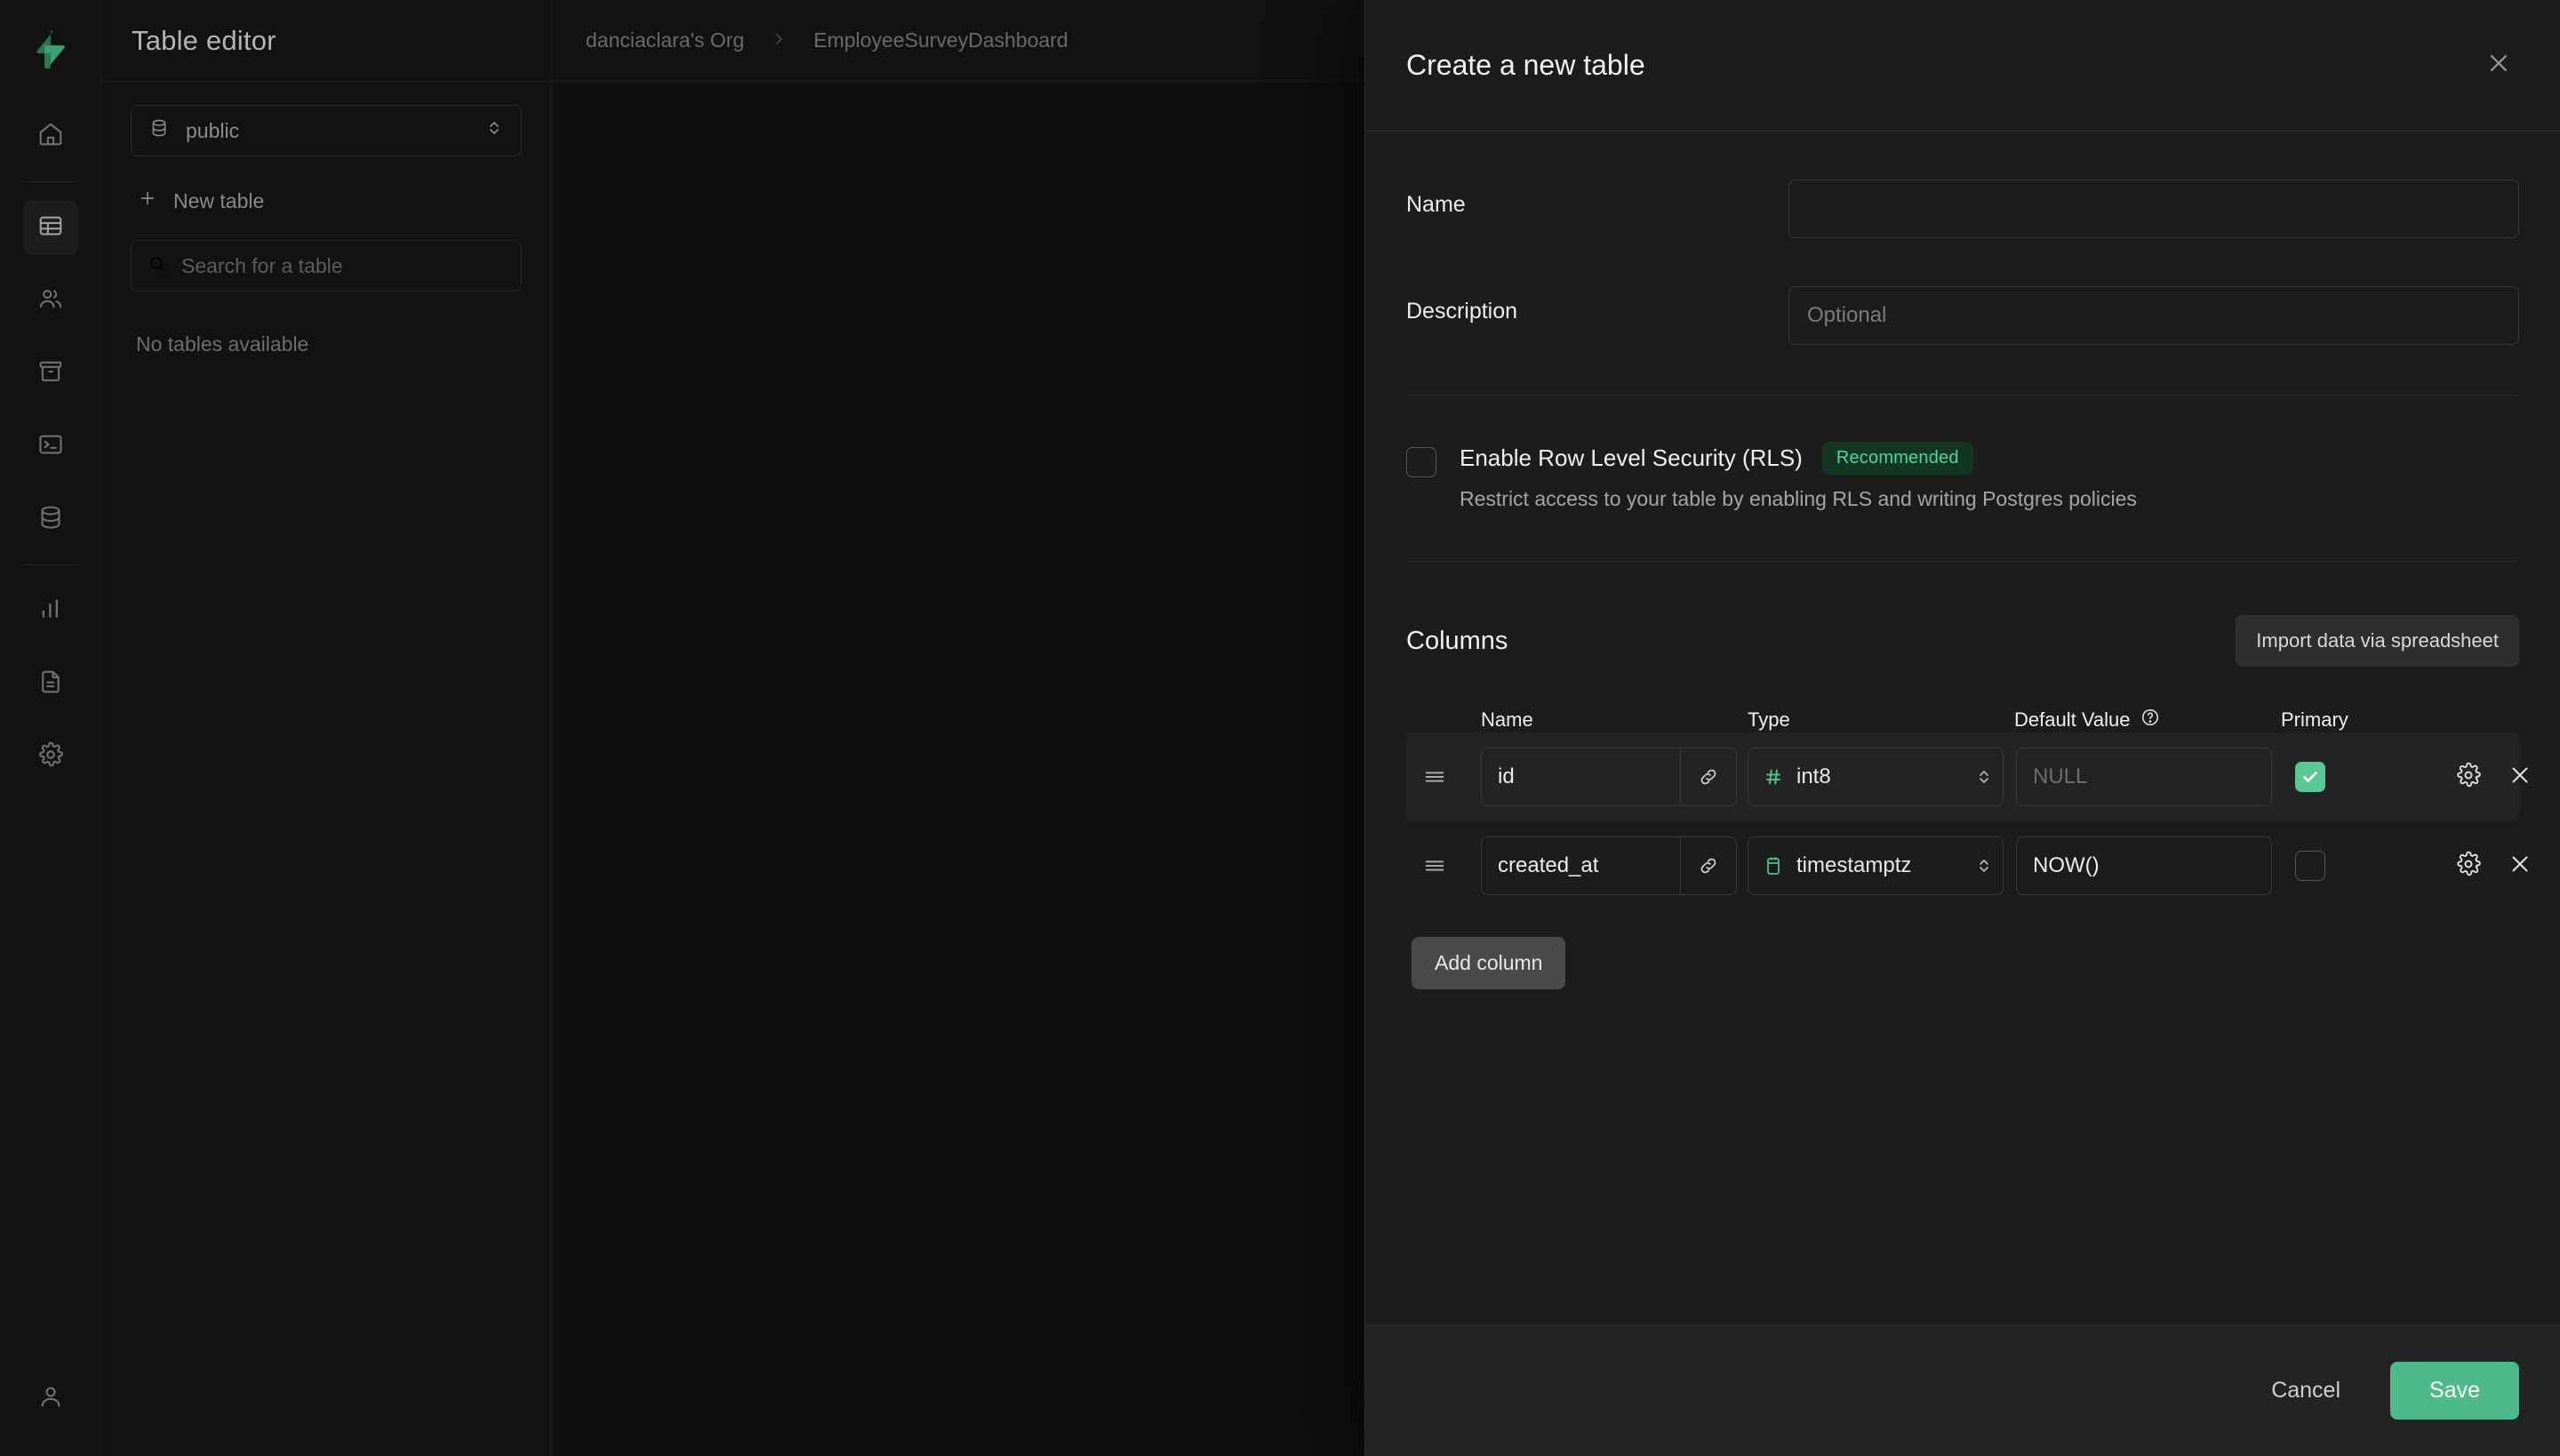 The height and width of the screenshot is (1456, 2560). Describe the element at coordinates (326, 130) in the screenshot. I see `schema-selector: public` at that location.